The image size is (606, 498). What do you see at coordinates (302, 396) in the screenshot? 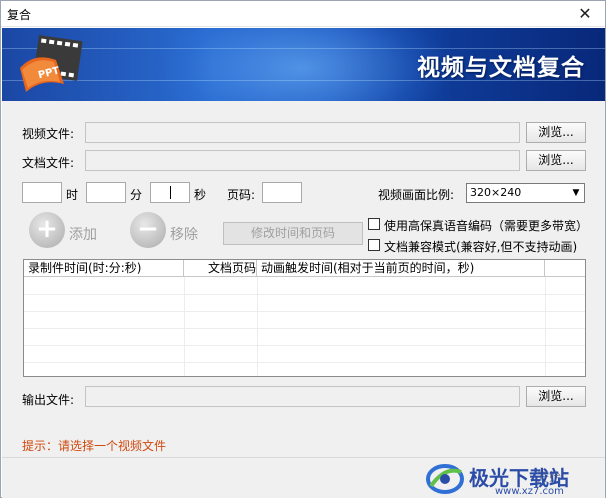
I see `output-file-input` at bounding box center [302, 396].